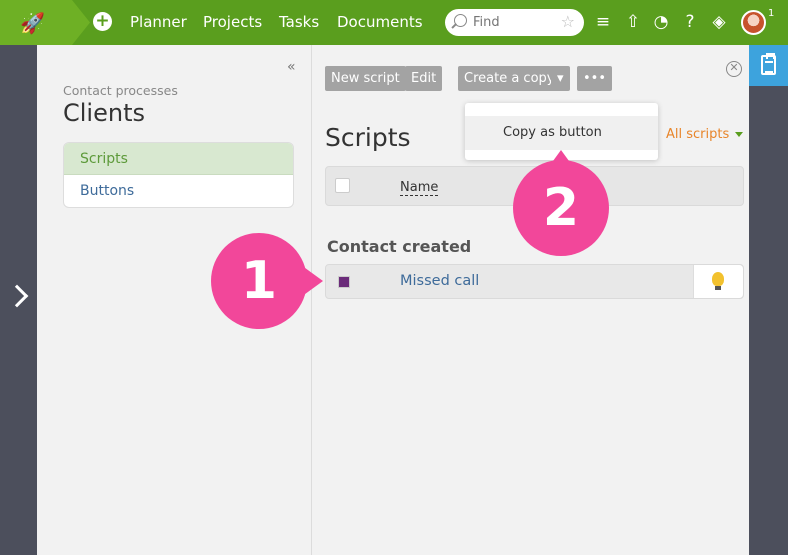  I want to click on sidebar-menu: Scripts Buttons, so click(178, 175).